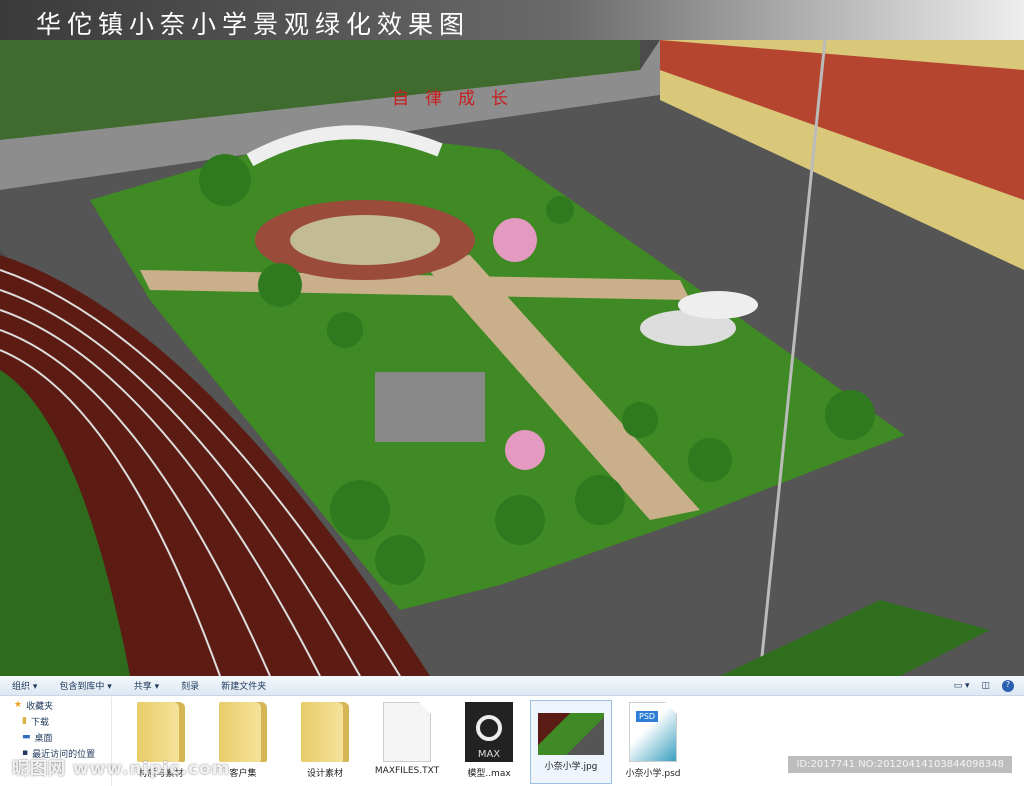 This screenshot has height=786, width=1024. Describe the element at coordinates (55, 705) in the screenshot. I see `nav-favorites: ★ 收藏夹` at that location.